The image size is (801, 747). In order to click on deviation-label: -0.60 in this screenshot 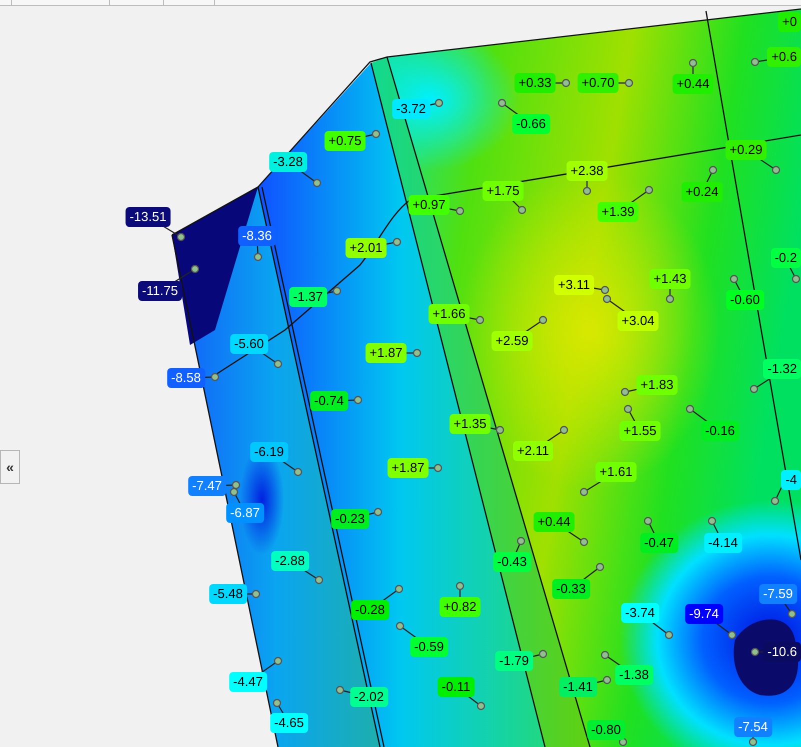, I will do `click(745, 300)`.